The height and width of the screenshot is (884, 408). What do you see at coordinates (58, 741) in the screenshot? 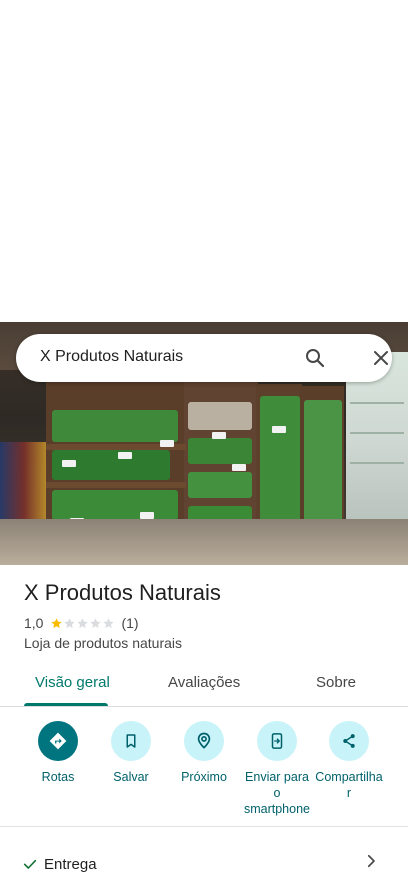
I see `directions-icon` at bounding box center [58, 741].